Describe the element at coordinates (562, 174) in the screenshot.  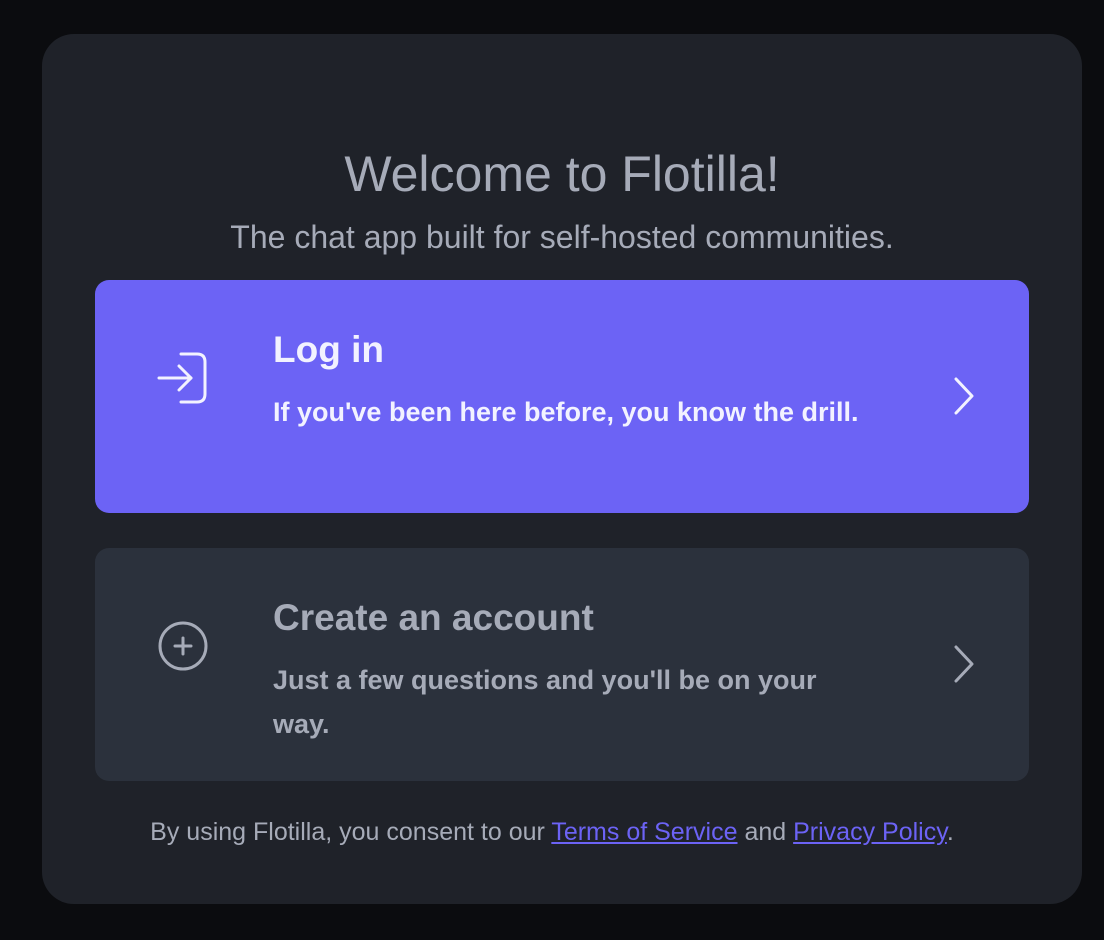
I see `welcome-title: Welcome to Flotilla!` at that location.